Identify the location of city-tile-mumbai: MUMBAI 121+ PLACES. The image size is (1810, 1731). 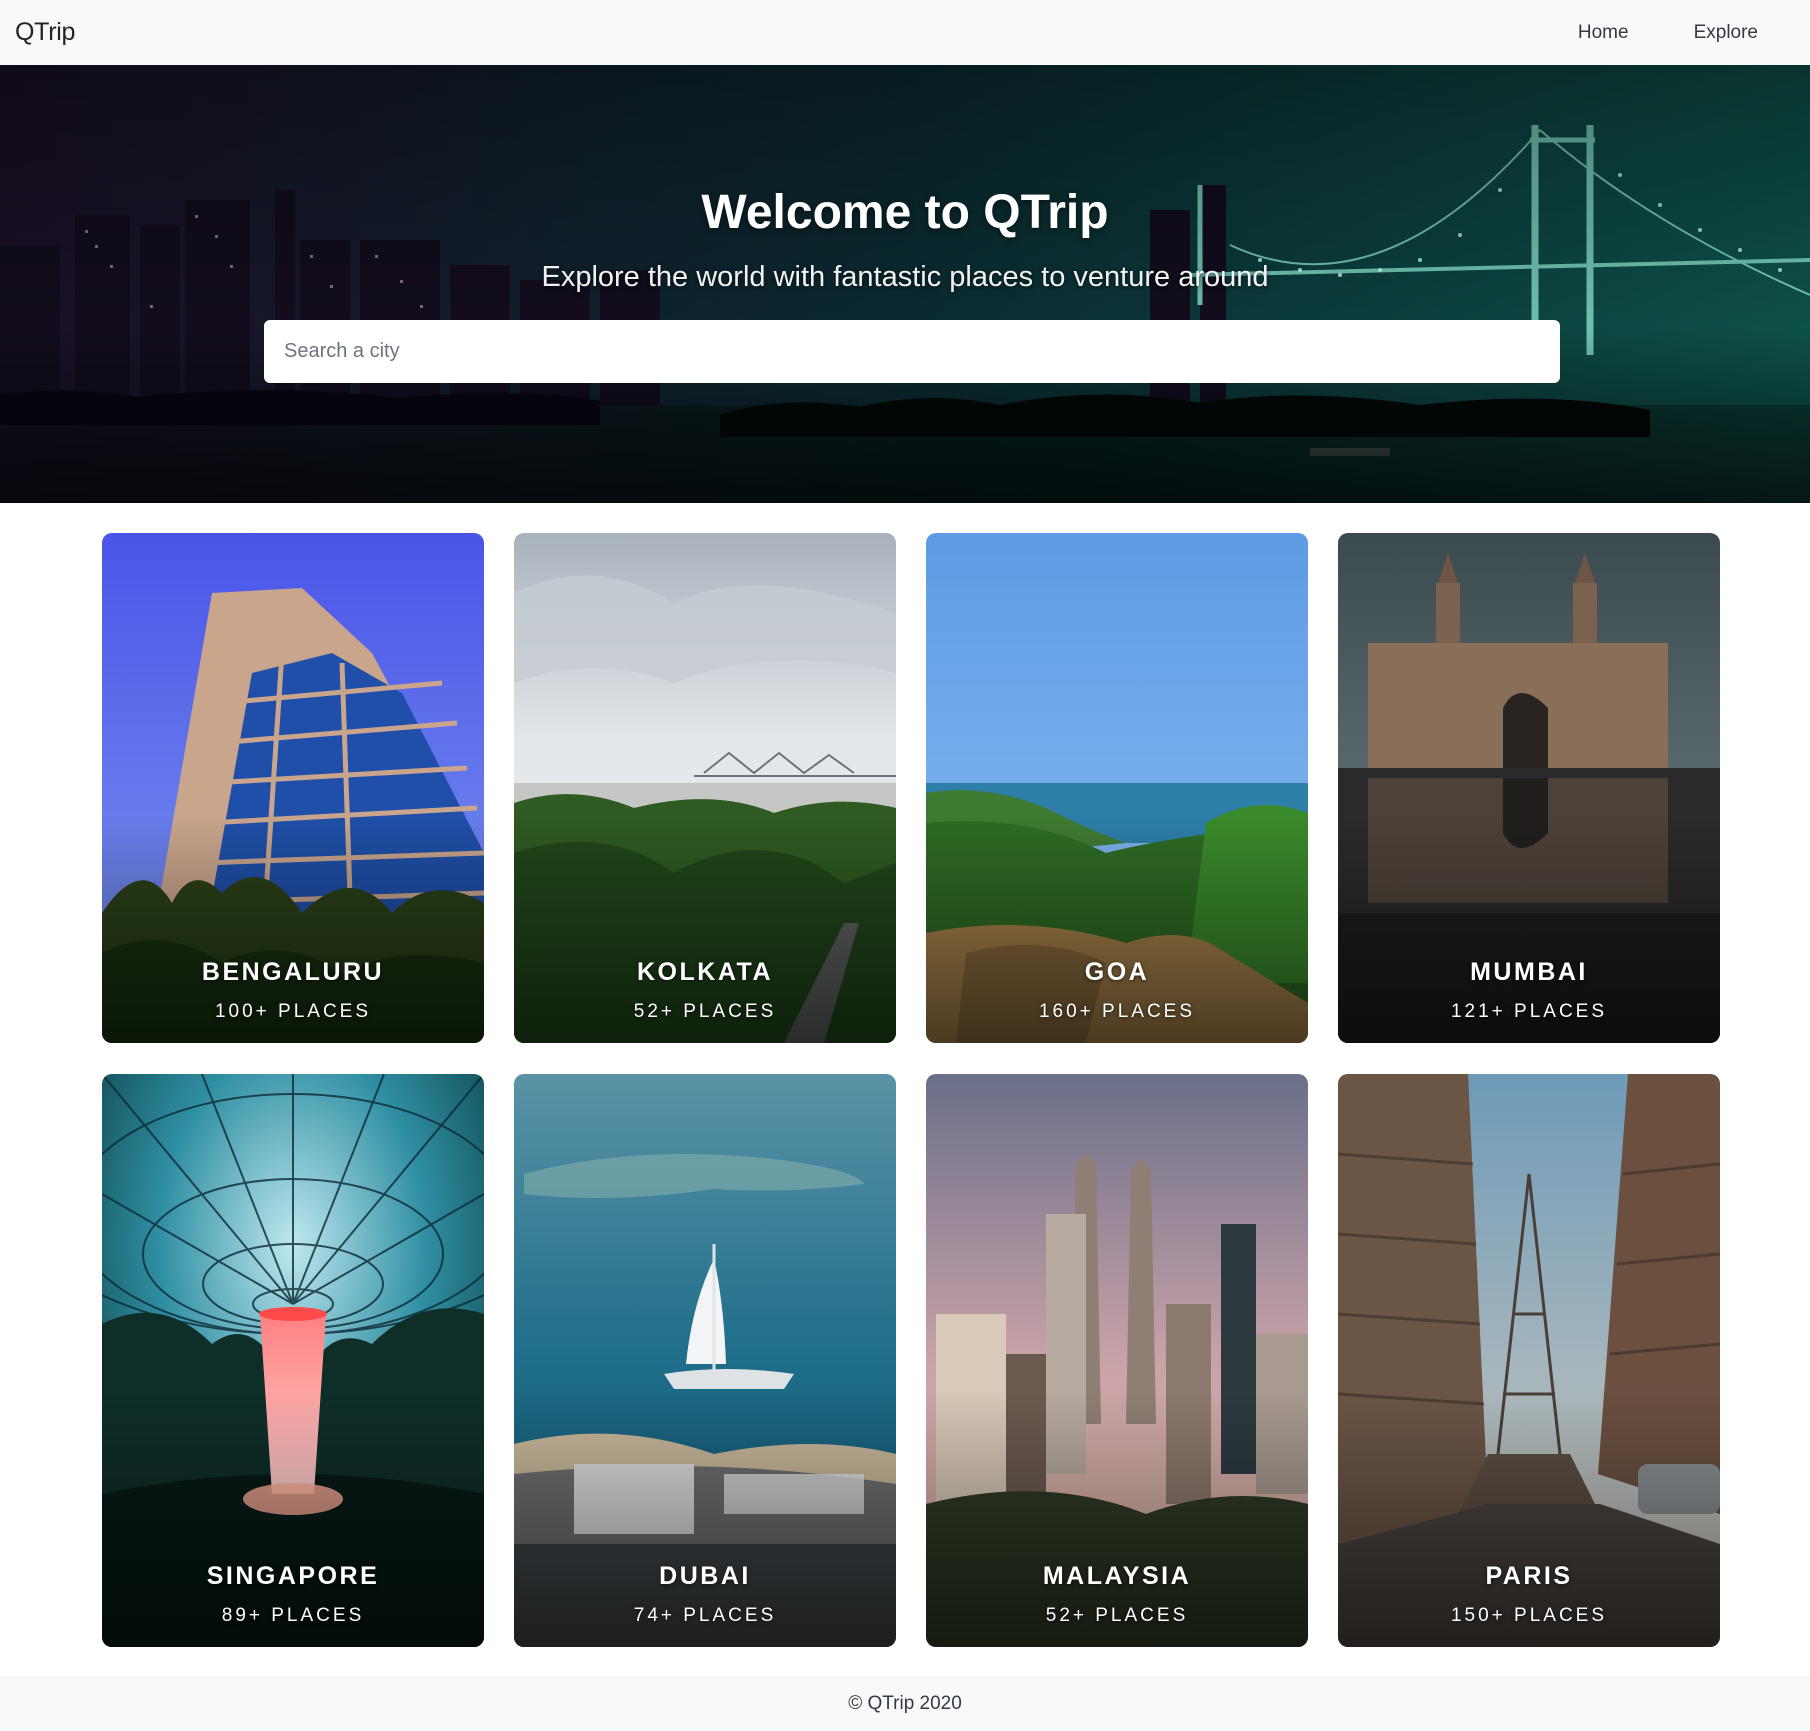
(1529, 788).